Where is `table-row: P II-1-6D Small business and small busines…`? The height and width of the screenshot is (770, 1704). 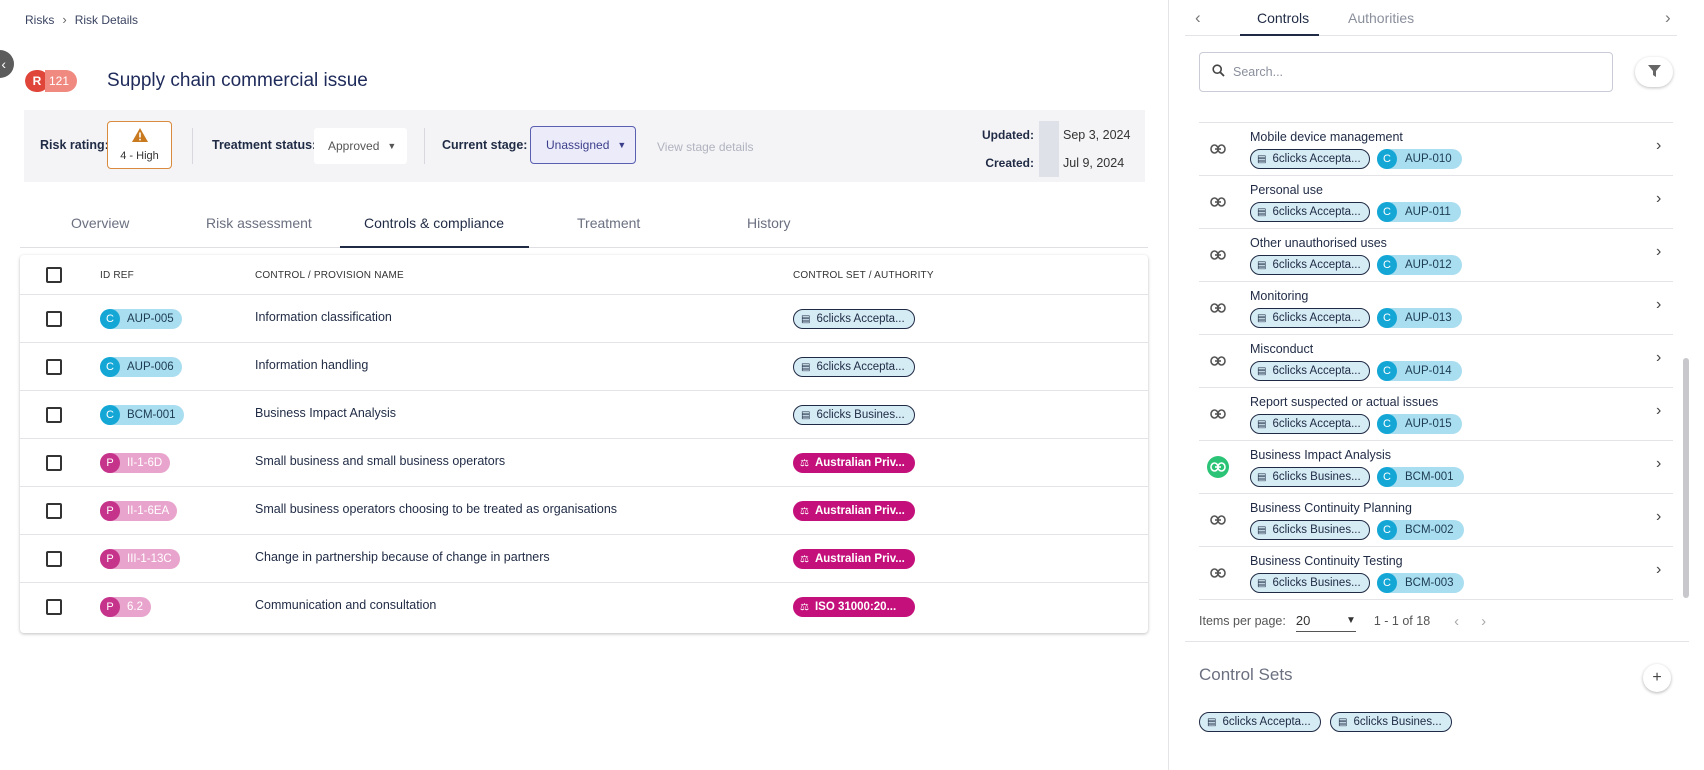 table-row: P II-1-6D Small business and small busines… is located at coordinates (584, 463).